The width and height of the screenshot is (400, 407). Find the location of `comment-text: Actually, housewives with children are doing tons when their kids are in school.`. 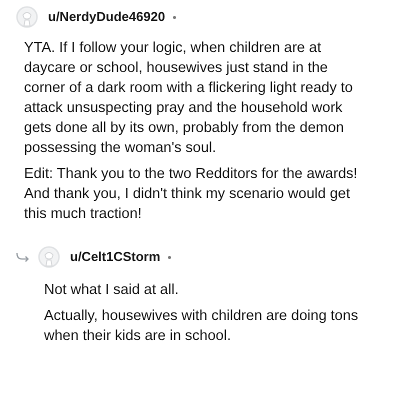

comment-text: Actually, housewives with children are doing tons when their kids are in school. is located at coordinates (202, 326).